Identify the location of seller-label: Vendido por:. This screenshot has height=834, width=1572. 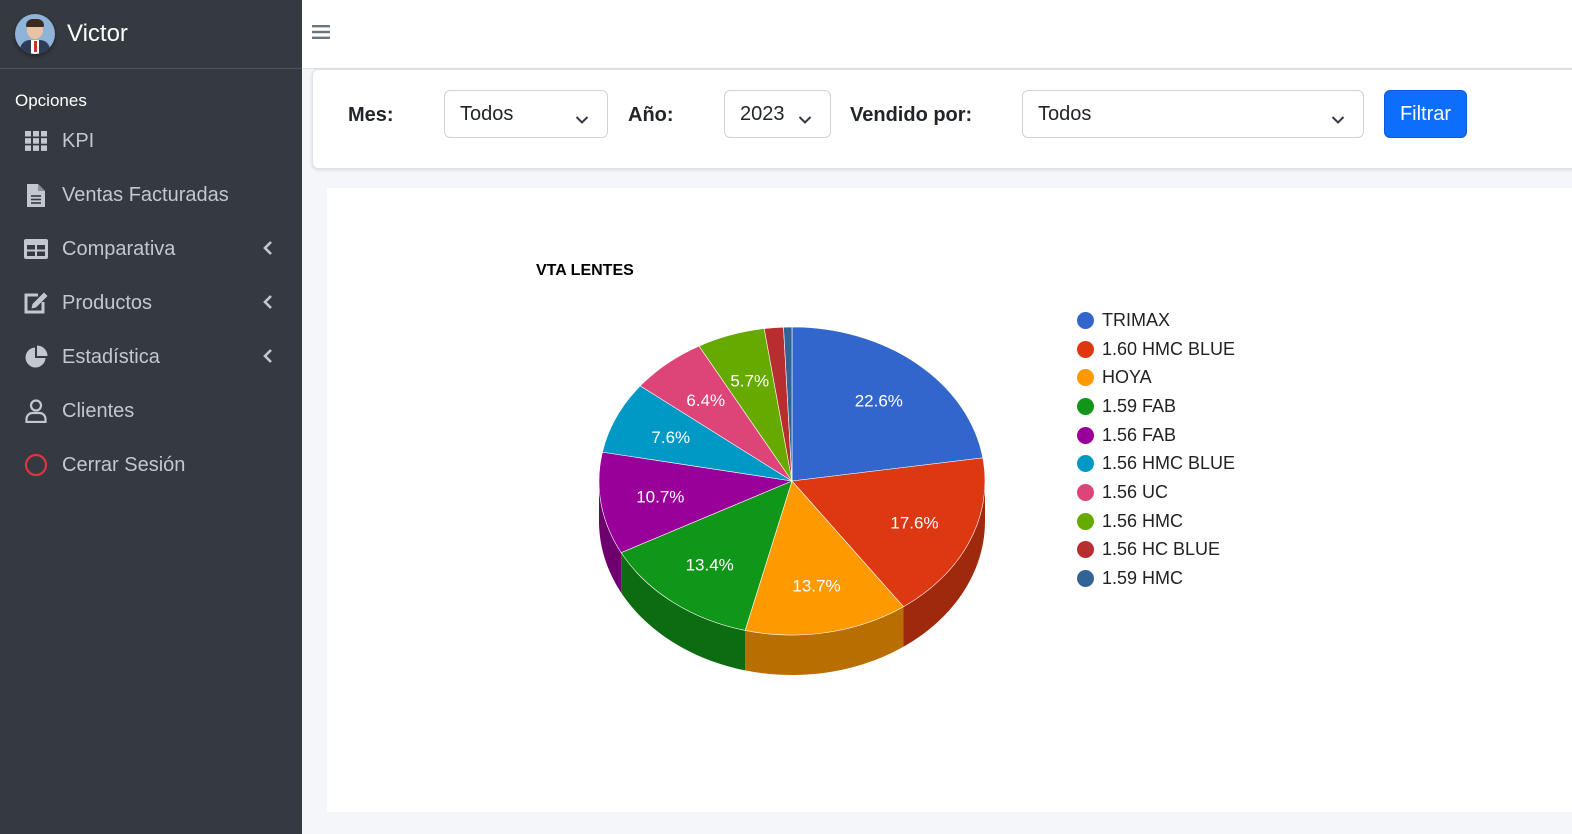
(911, 115).